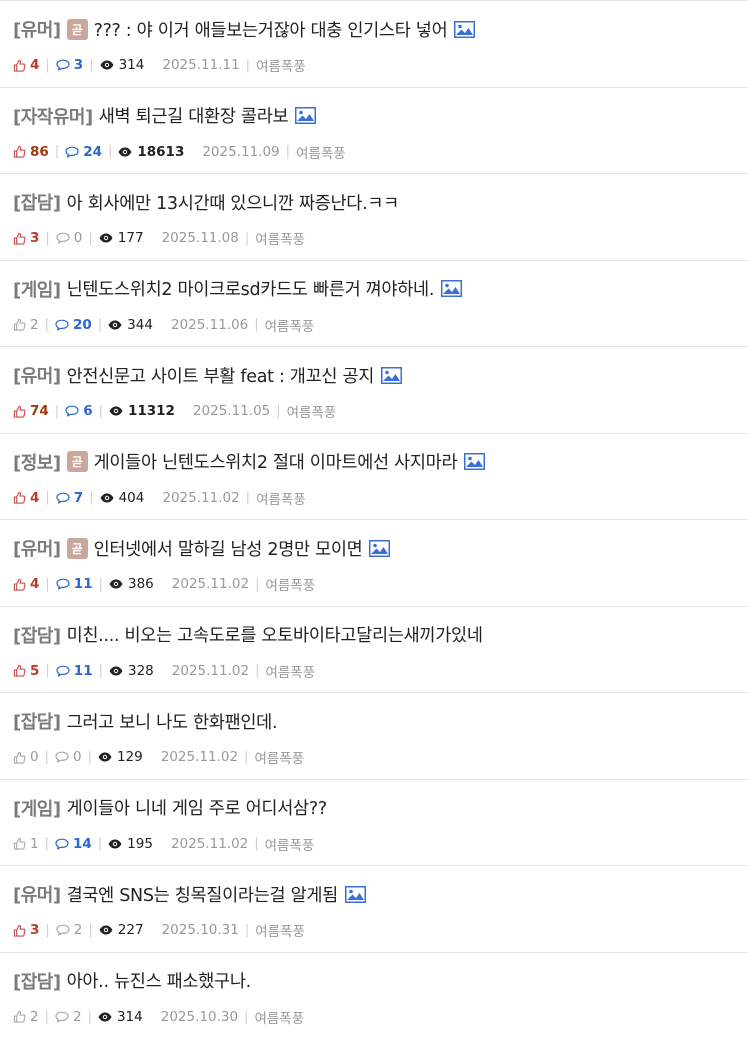  What do you see at coordinates (121, 930) in the screenshot?
I see `view-count: 227` at bounding box center [121, 930].